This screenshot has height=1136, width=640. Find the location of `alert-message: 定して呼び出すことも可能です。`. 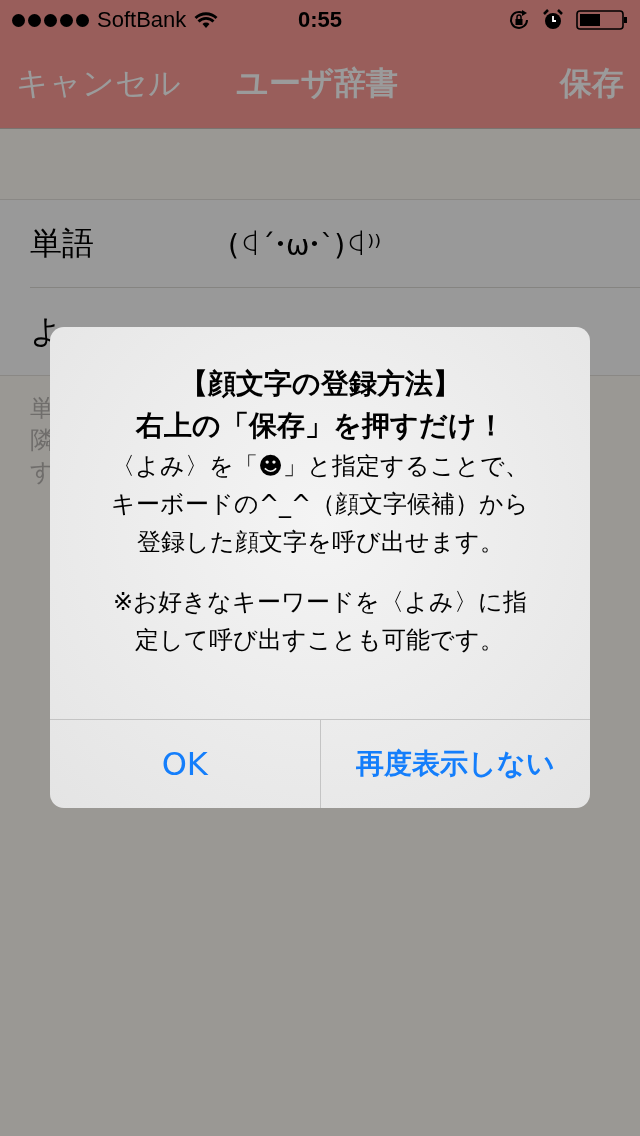

alert-message: 定して呼び出すことも可能です。 is located at coordinates (320, 640).